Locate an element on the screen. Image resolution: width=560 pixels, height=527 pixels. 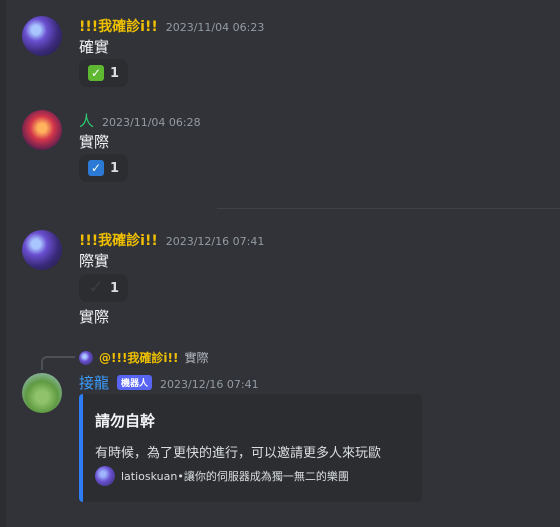
message-content: 際實 is located at coordinates (94, 261).